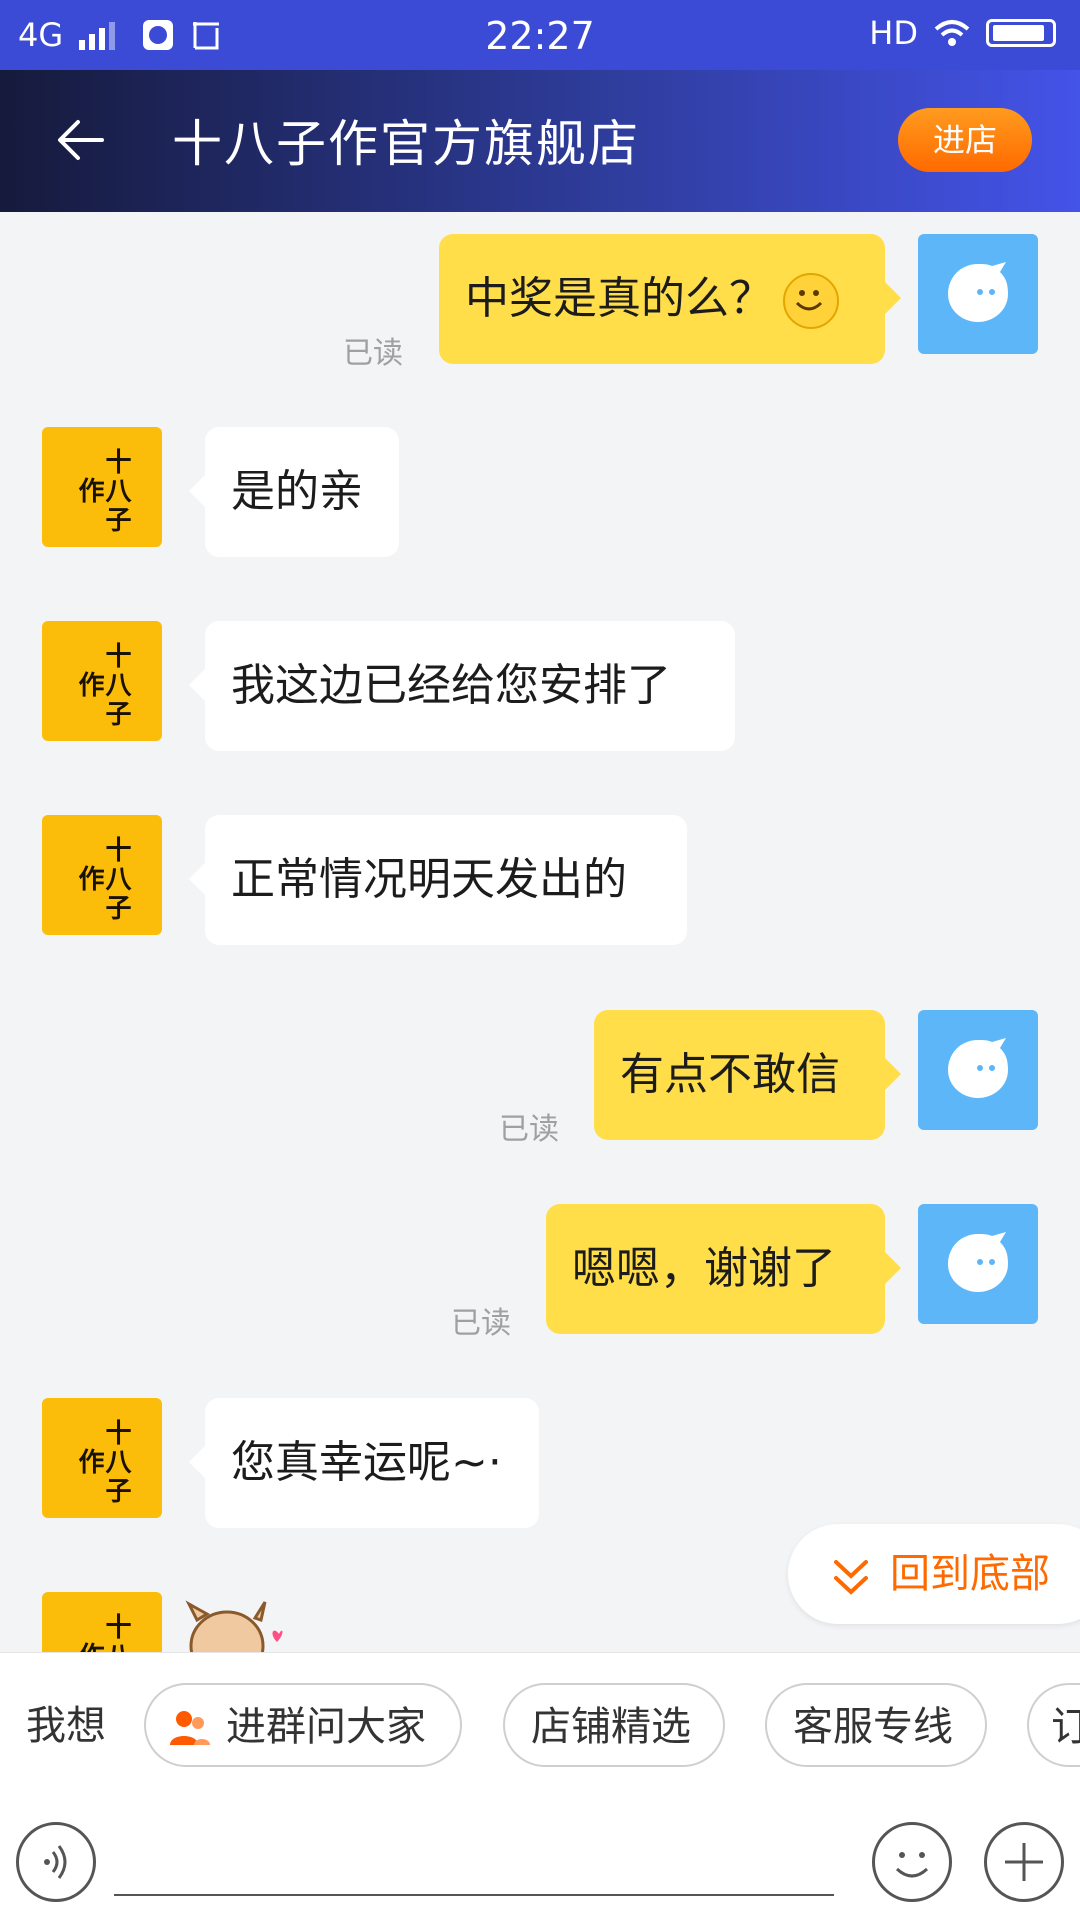  Describe the element at coordinates (429, 879) in the screenshot. I see `message-text: 正常情况明天发出的` at that location.